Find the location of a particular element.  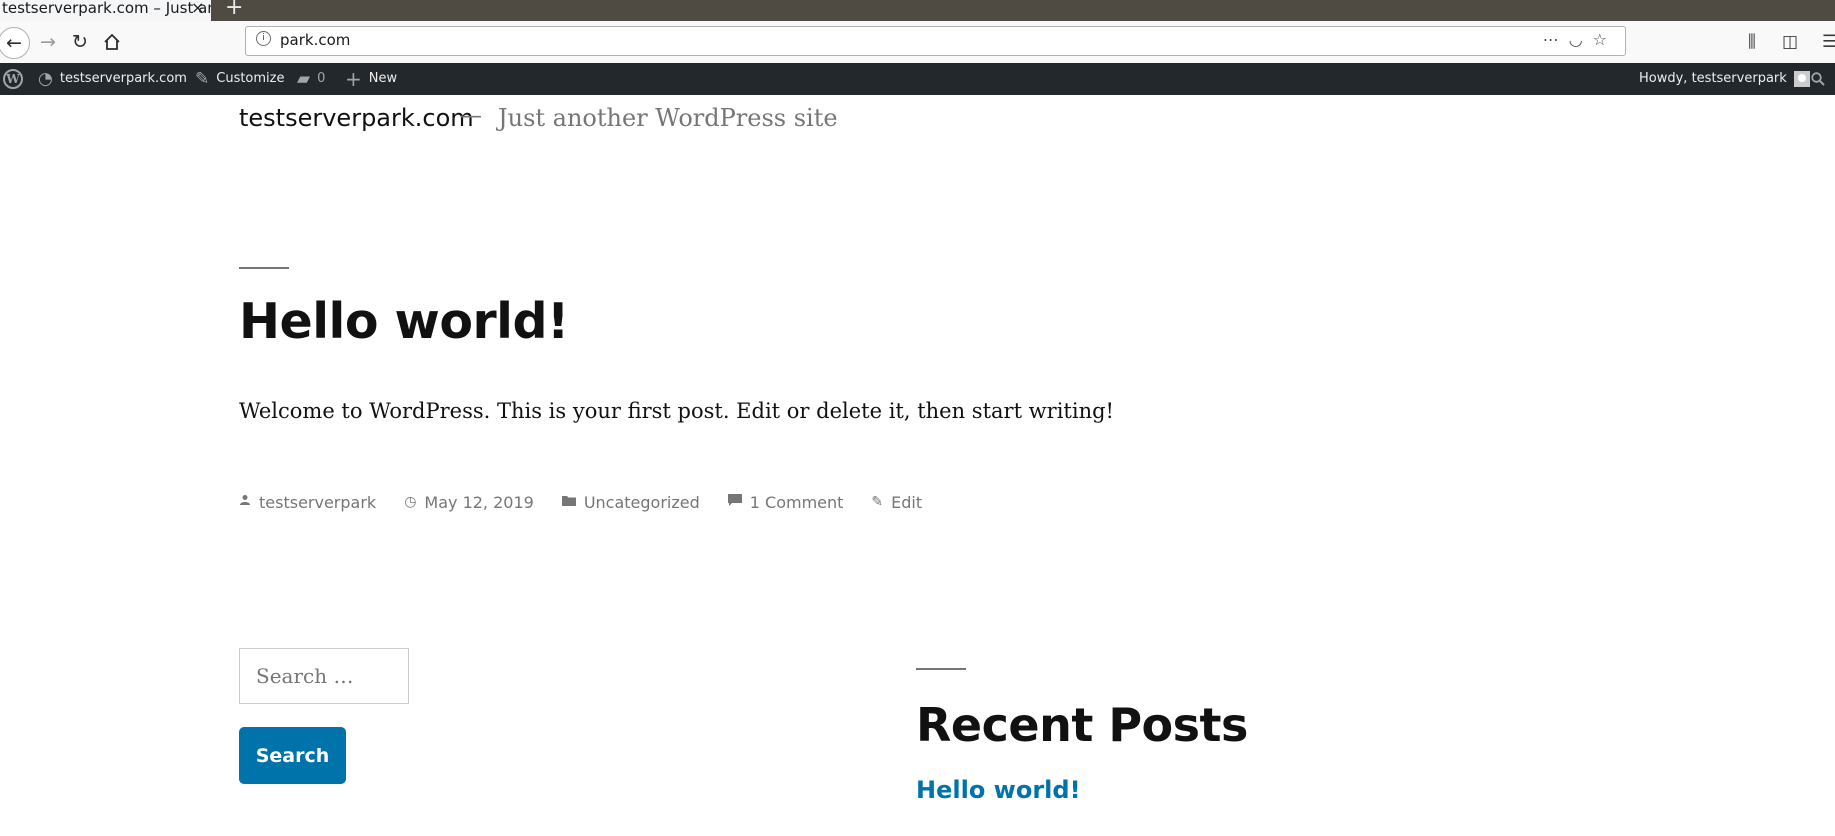

more-icon: ⋯ is located at coordinates (1556, 39).